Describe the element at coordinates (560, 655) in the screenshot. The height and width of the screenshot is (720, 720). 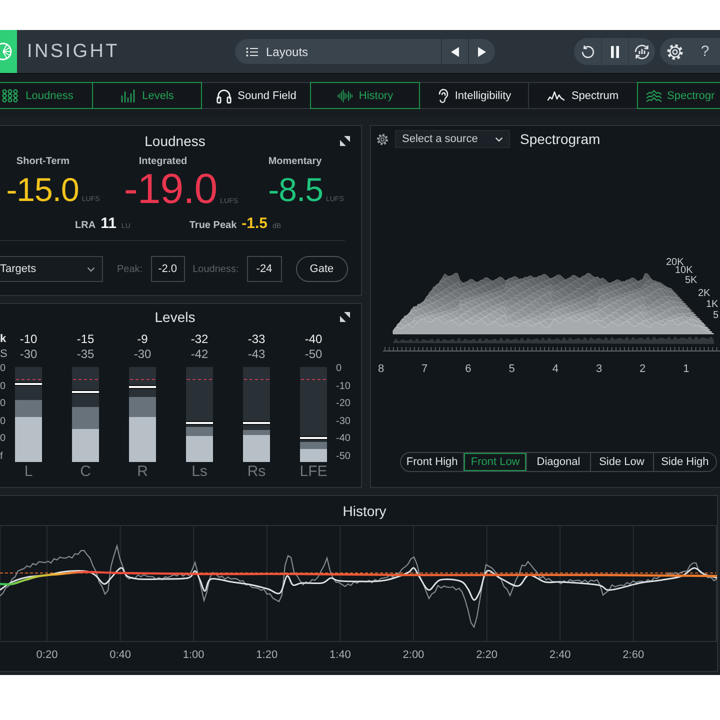
I see `time-label: 2:40` at that location.